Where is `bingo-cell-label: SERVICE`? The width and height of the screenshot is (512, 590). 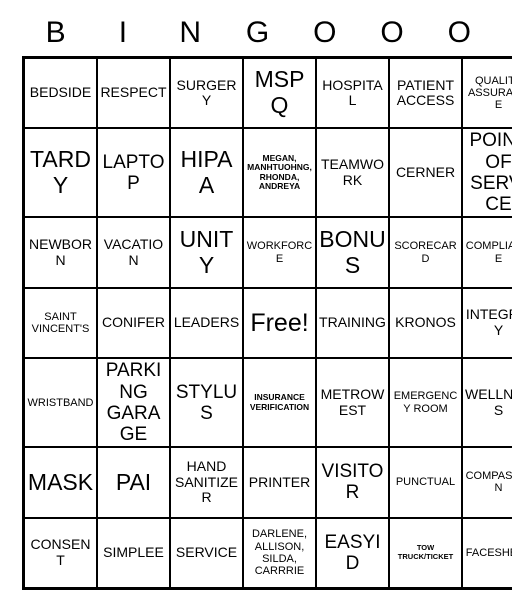
bingo-cell-label: SERVICE is located at coordinates (206, 553).